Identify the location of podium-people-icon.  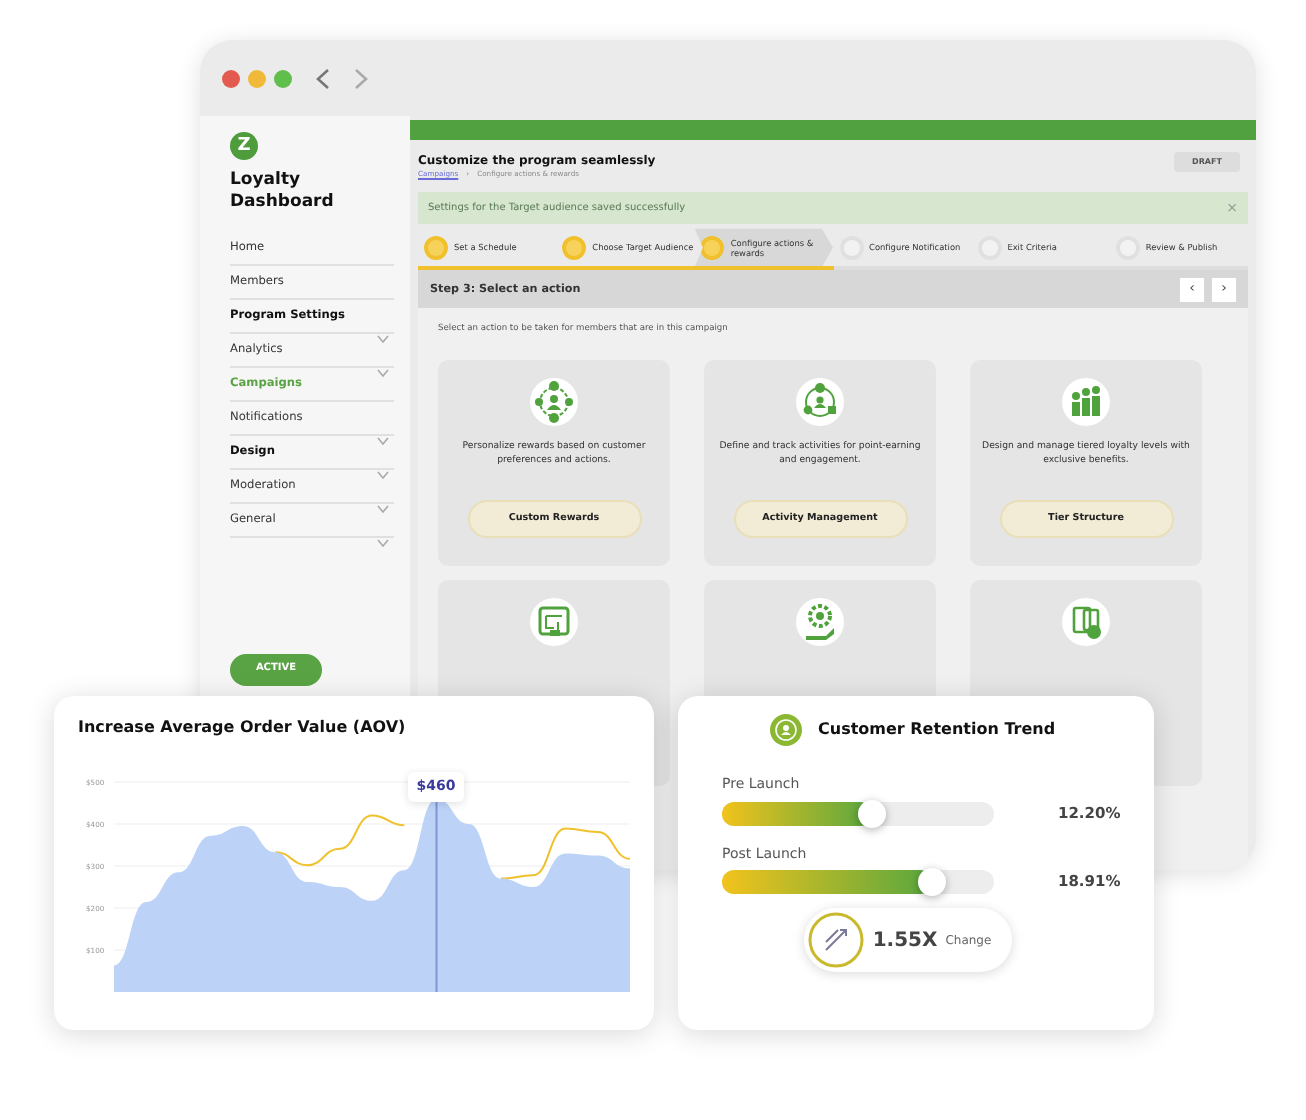
(1086, 401).